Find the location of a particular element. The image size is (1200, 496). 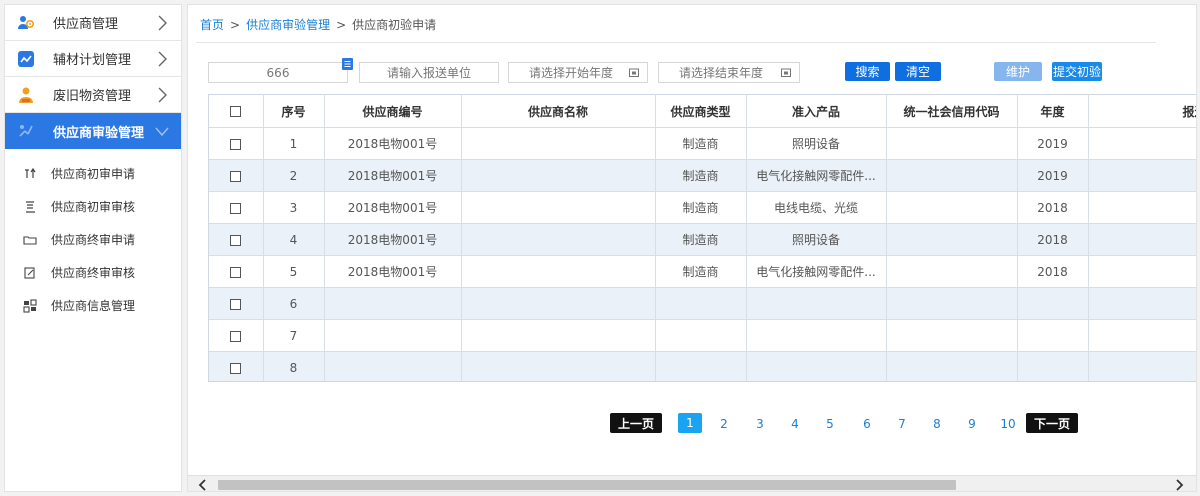

menu-item-label: 供应商审验管理 is located at coordinates (99, 133).